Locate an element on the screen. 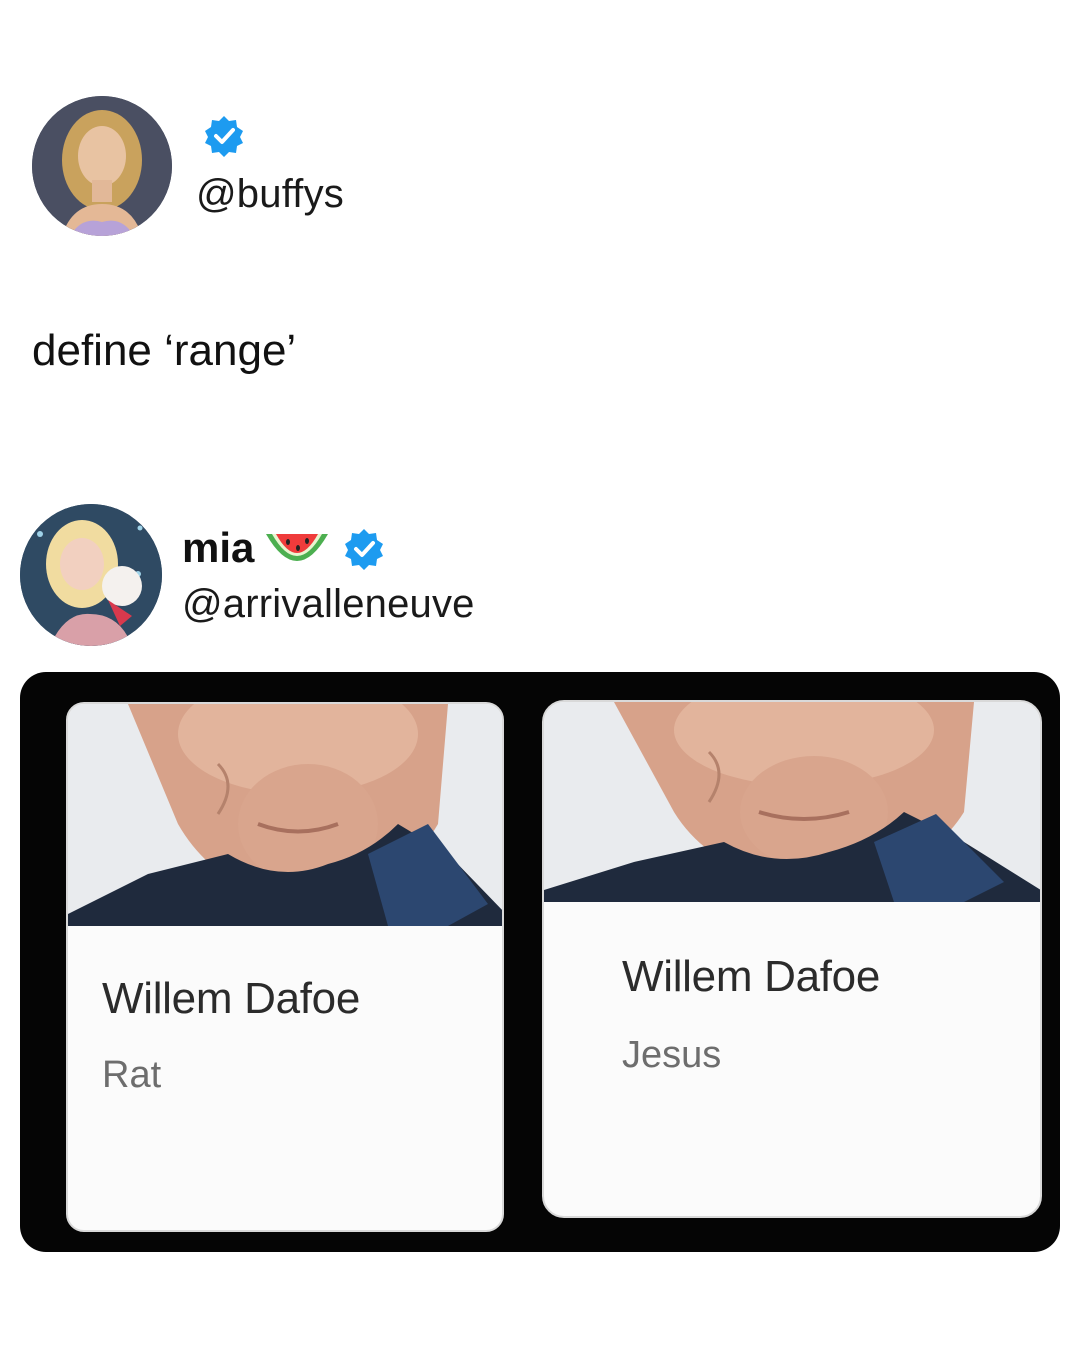 This screenshot has height=1350, width=1080. avatar-arrivalleneuve is located at coordinates (91, 575).